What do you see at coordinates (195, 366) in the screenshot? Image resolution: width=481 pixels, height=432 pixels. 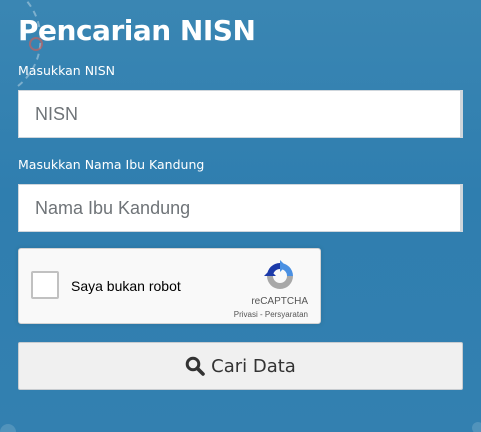 I see `search-icon` at bounding box center [195, 366].